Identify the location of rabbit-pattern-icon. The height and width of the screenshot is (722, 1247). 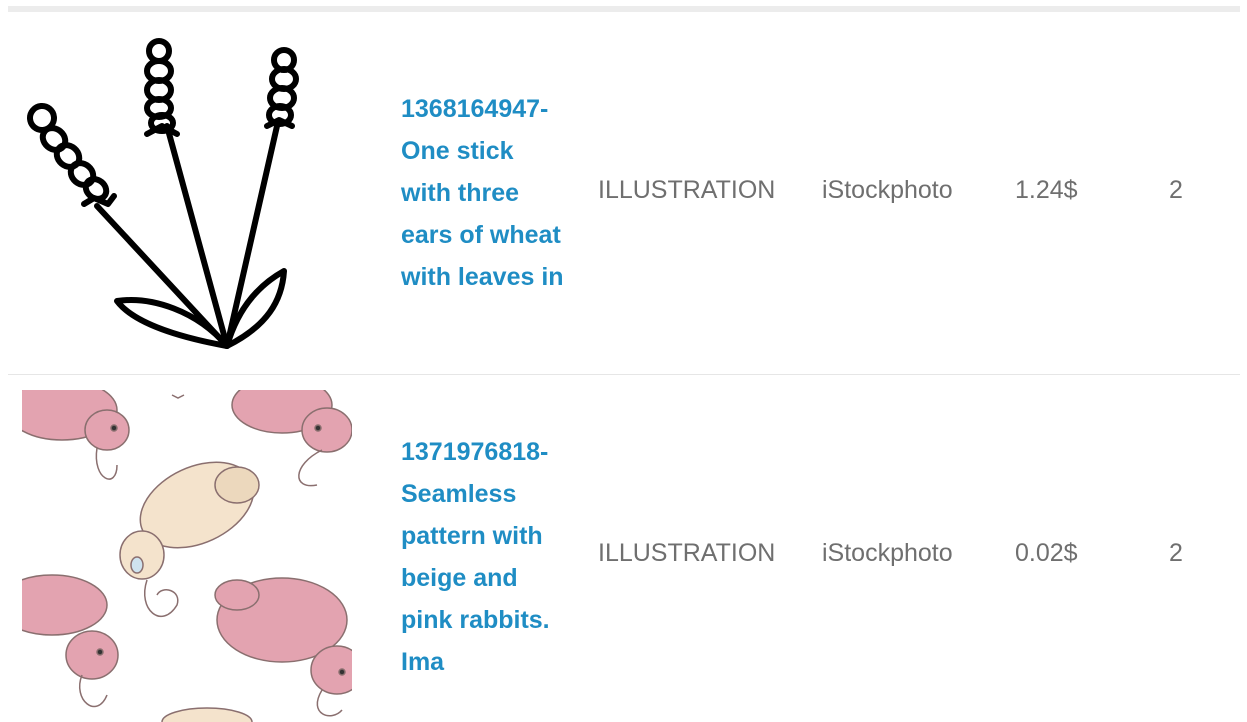
(187, 556).